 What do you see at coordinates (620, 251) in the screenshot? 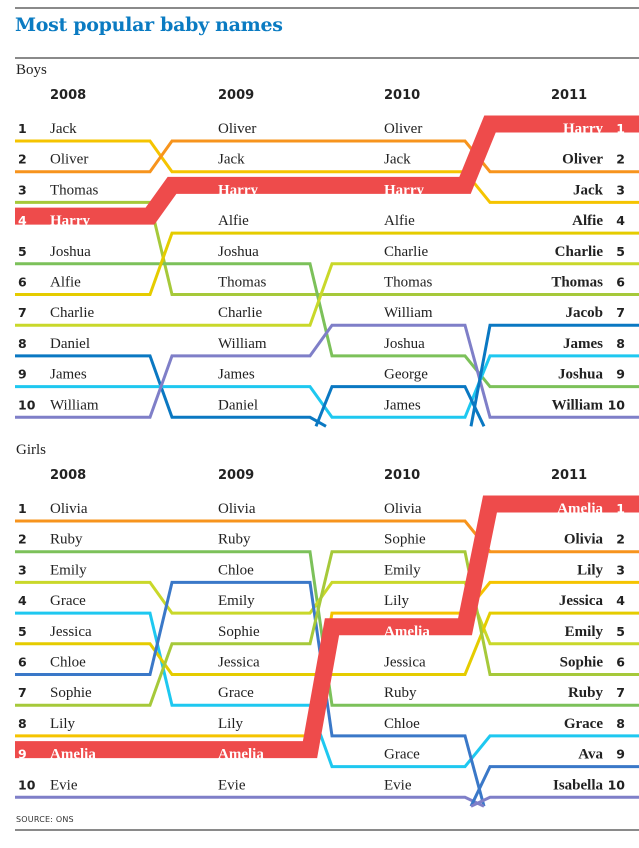
I see `rank-right: 5` at bounding box center [620, 251].